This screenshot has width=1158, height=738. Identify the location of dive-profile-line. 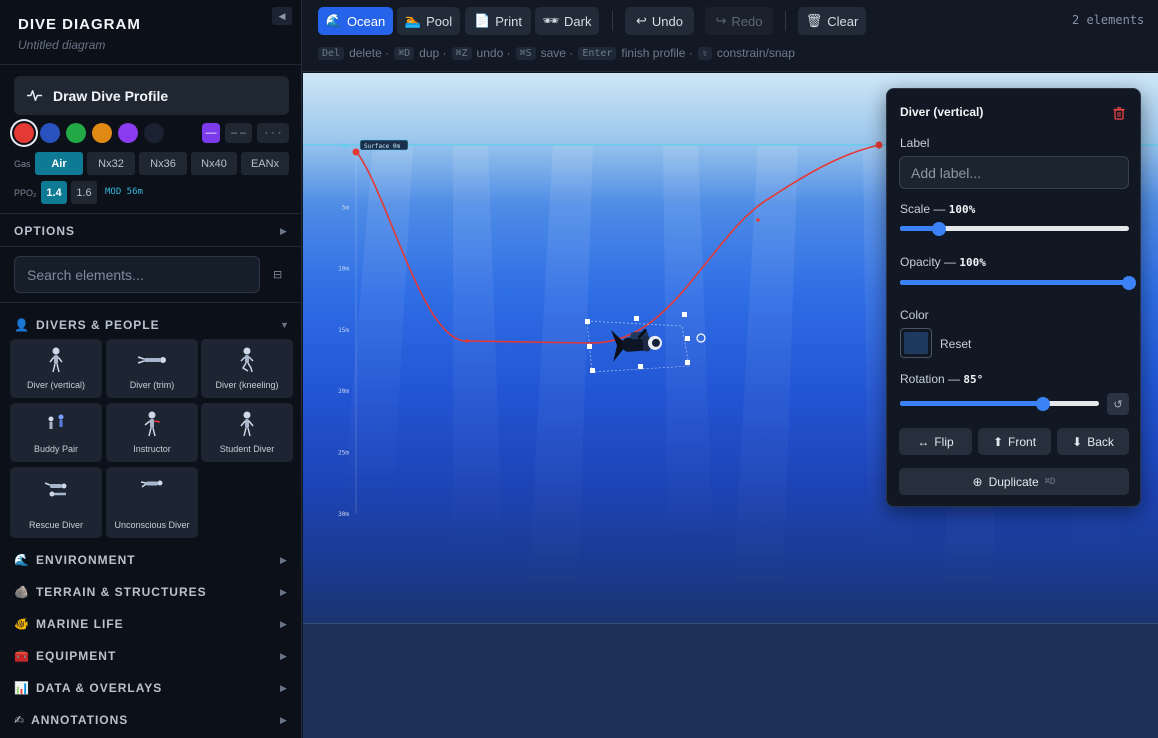
(617, 244).